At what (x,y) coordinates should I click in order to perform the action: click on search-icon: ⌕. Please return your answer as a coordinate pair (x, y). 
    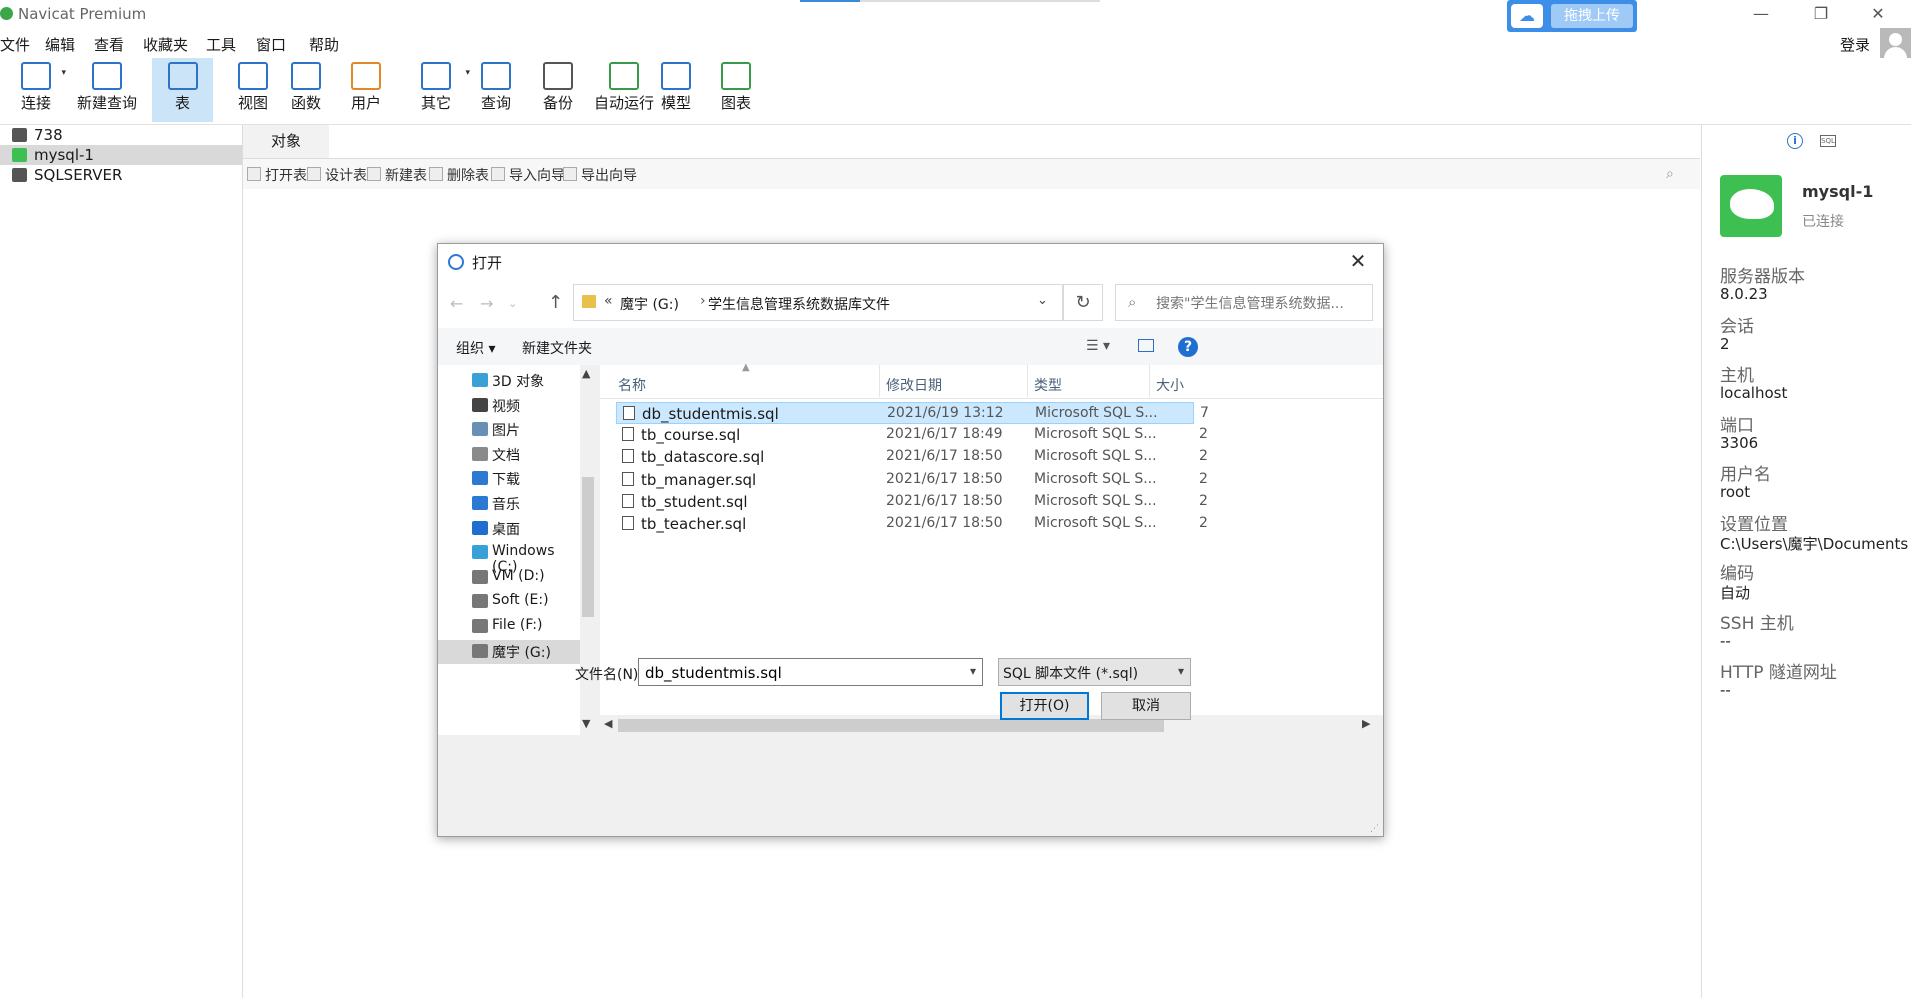
    Looking at the image, I should click on (1670, 174).